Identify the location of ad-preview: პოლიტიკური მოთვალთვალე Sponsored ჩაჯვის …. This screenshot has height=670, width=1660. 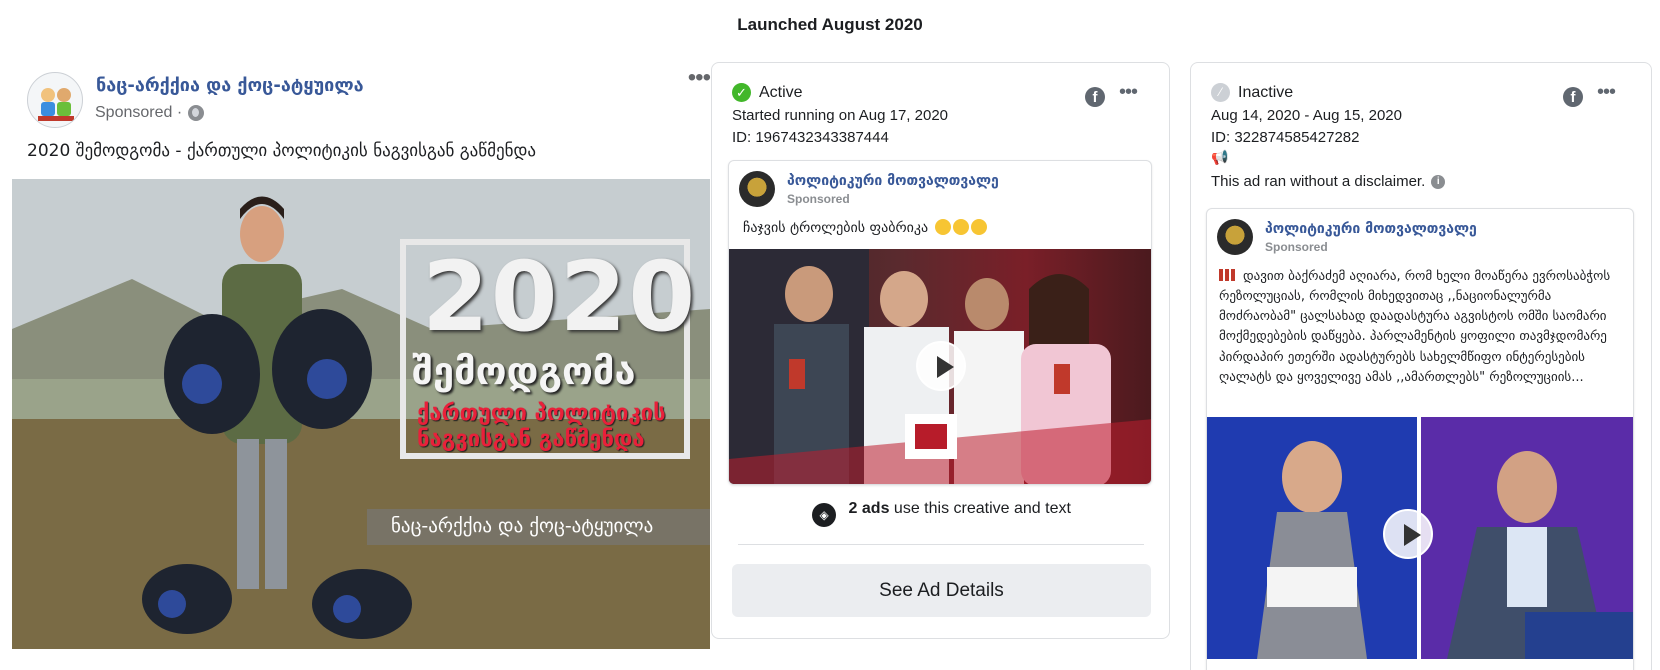
(940, 322).